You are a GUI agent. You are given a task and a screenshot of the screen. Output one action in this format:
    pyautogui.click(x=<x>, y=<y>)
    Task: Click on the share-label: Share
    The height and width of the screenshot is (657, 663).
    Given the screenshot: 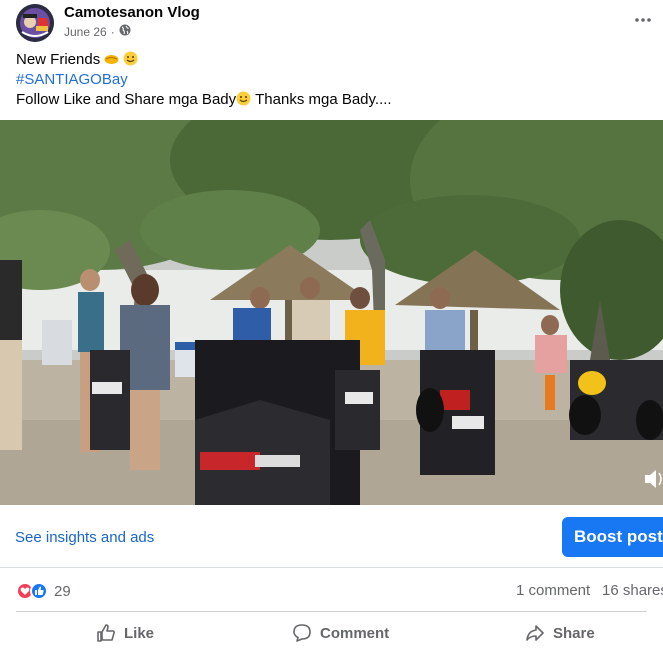 What is the action you would take?
    pyautogui.click(x=574, y=633)
    